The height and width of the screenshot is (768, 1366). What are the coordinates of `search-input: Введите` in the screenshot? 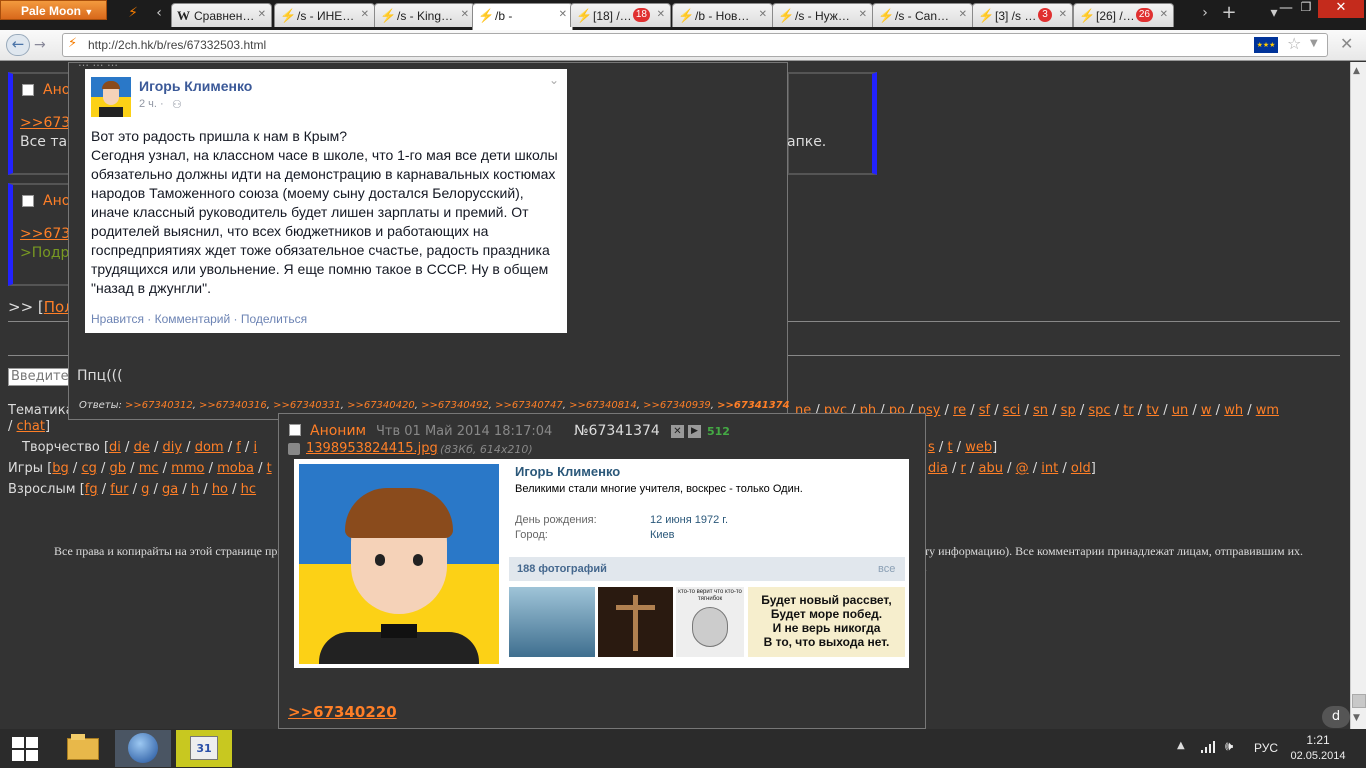 It's located at (39, 377).